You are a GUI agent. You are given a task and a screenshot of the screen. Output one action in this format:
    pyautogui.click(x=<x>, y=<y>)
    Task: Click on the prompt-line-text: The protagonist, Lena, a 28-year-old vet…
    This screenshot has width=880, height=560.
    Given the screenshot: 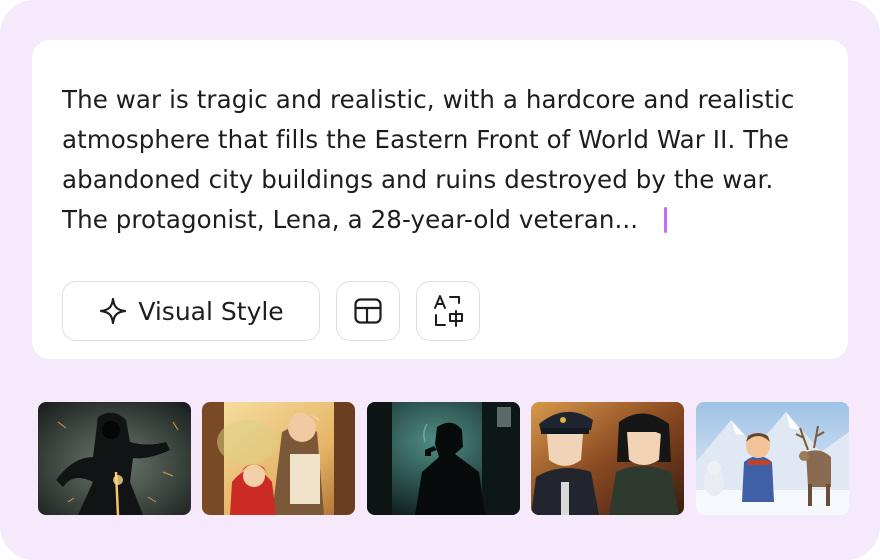 What is the action you would take?
    pyautogui.click(x=350, y=219)
    